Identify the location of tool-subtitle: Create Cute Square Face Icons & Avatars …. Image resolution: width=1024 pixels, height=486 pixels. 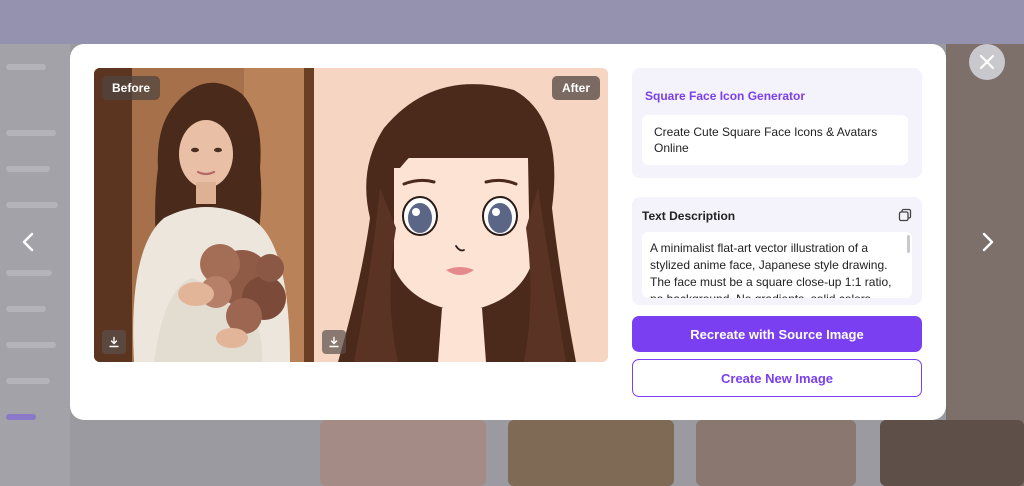
(775, 140).